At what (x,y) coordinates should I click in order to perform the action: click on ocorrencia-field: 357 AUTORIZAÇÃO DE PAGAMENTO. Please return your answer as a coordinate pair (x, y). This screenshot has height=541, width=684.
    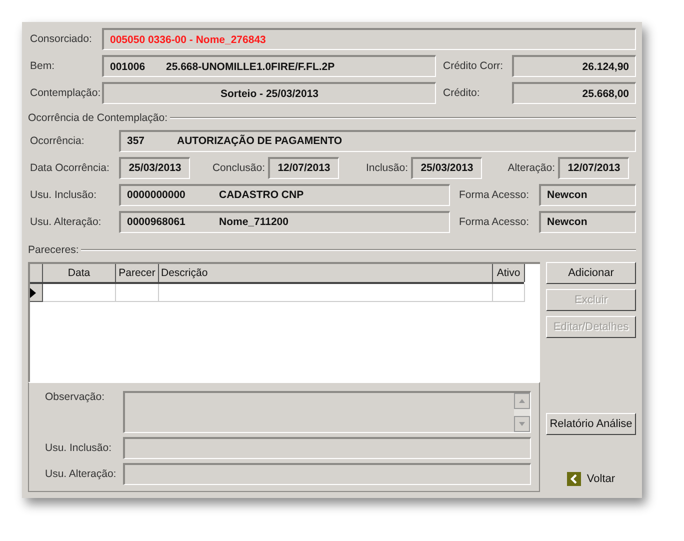
    Looking at the image, I should click on (377, 141).